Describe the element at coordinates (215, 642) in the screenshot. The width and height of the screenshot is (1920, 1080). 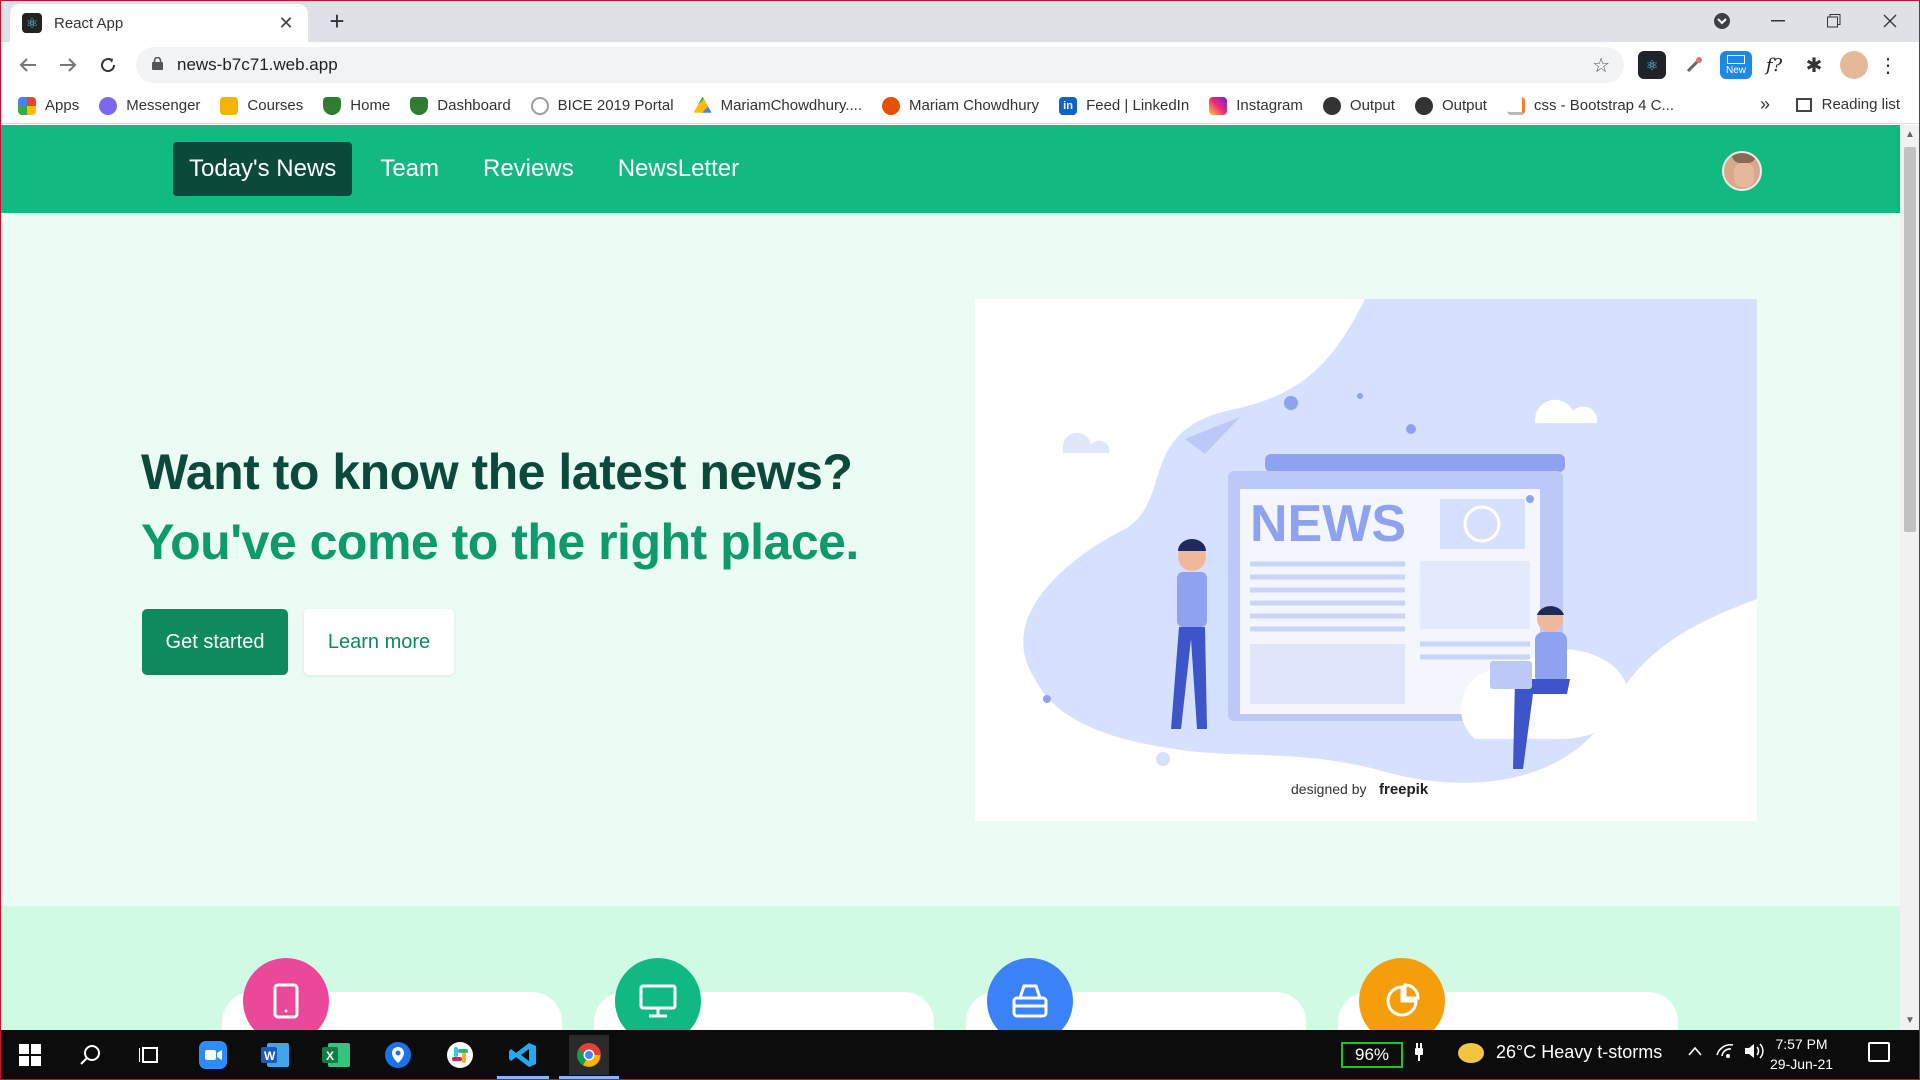
I see `get-started-button: Get started` at that location.